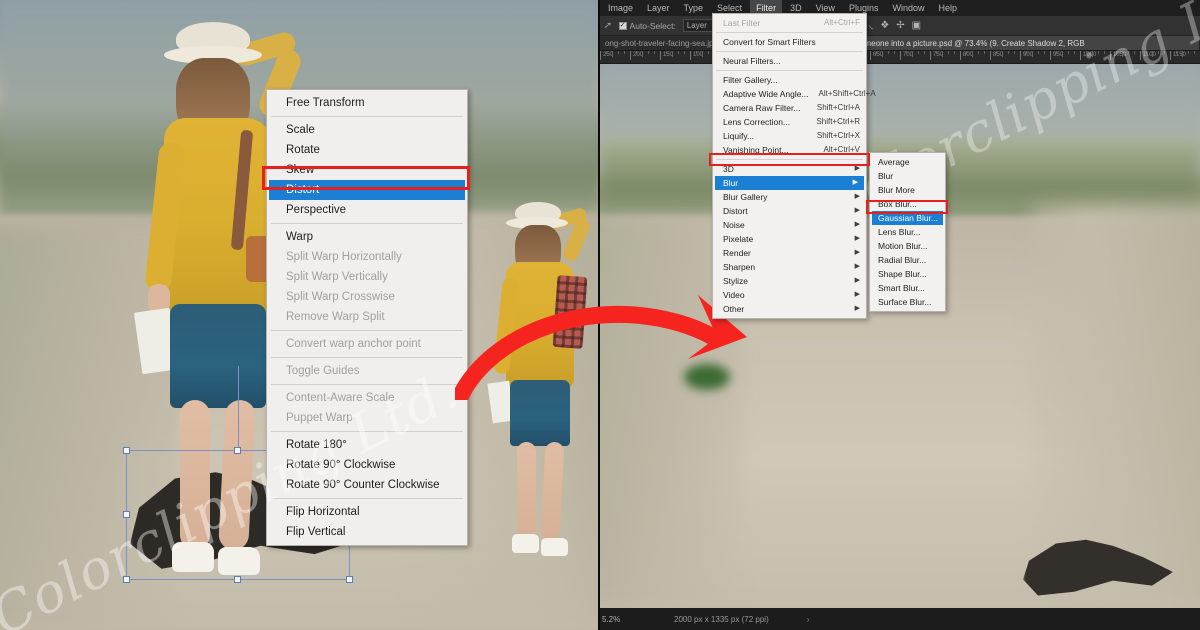 The image size is (1200, 630). I want to click on filter-menu-item-blur-gallery: Blur Gallery ▶, so click(789, 197).